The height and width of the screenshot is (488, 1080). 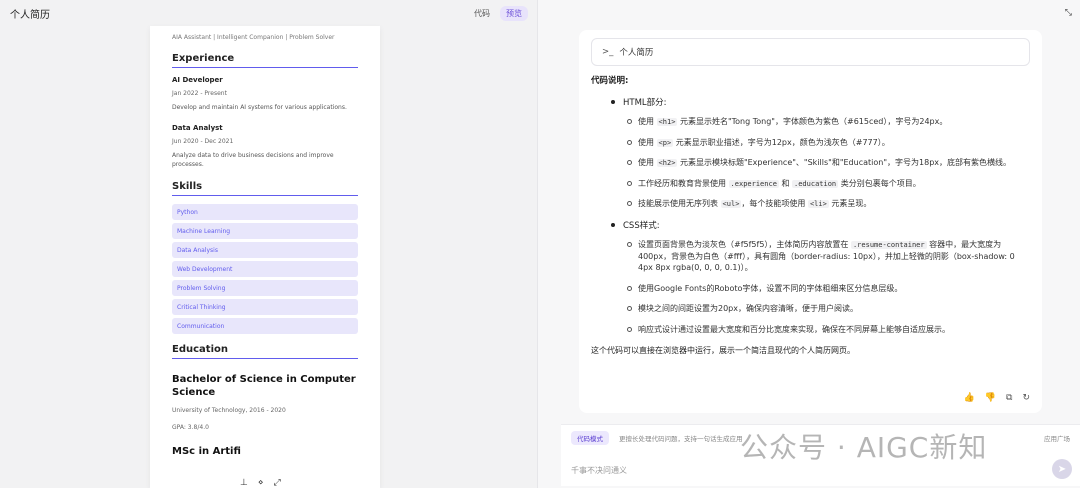 I want to click on section-label: CSS样式:, so click(x=641, y=225).